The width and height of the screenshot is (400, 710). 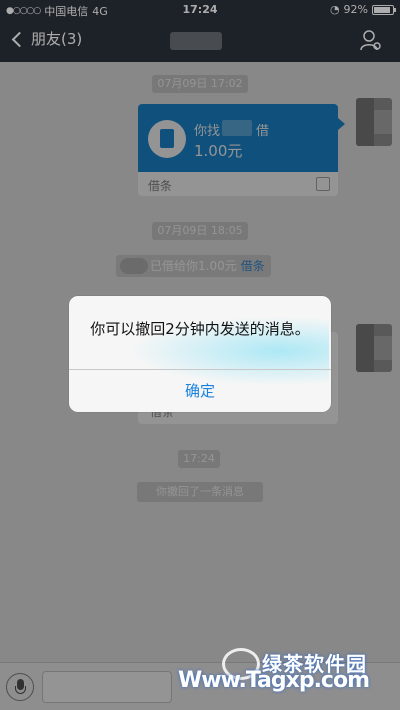 I want to click on alert-dialog: 你可以撤回2分钟内发送的消息。 确定, so click(x=200, y=354).